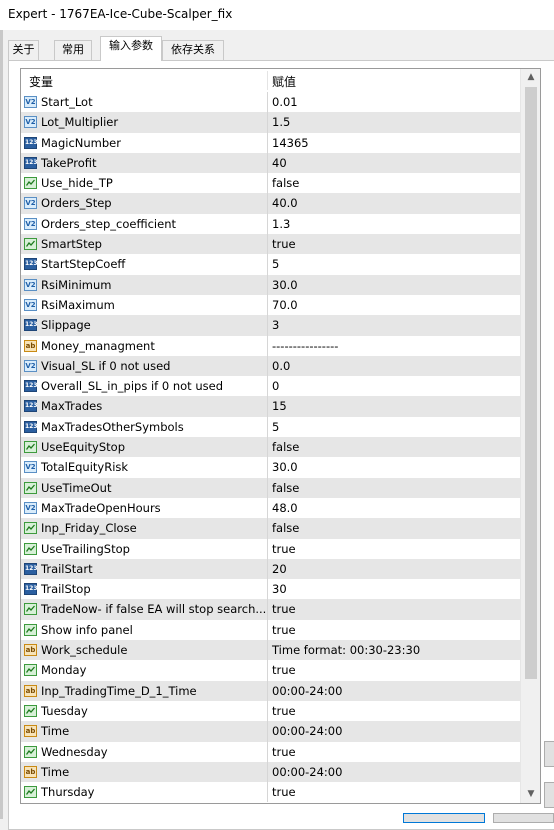  Describe the element at coordinates (305, 346) in the screenshot. I see `param-value: ----------------` at that location.